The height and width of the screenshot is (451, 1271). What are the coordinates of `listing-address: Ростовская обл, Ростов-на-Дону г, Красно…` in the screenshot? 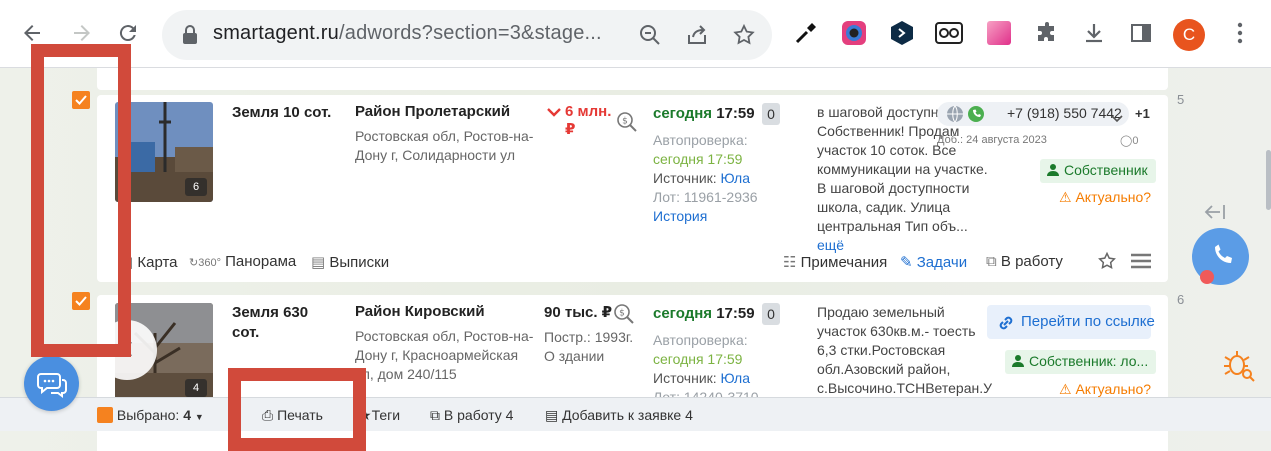 It's located at (444, 355).